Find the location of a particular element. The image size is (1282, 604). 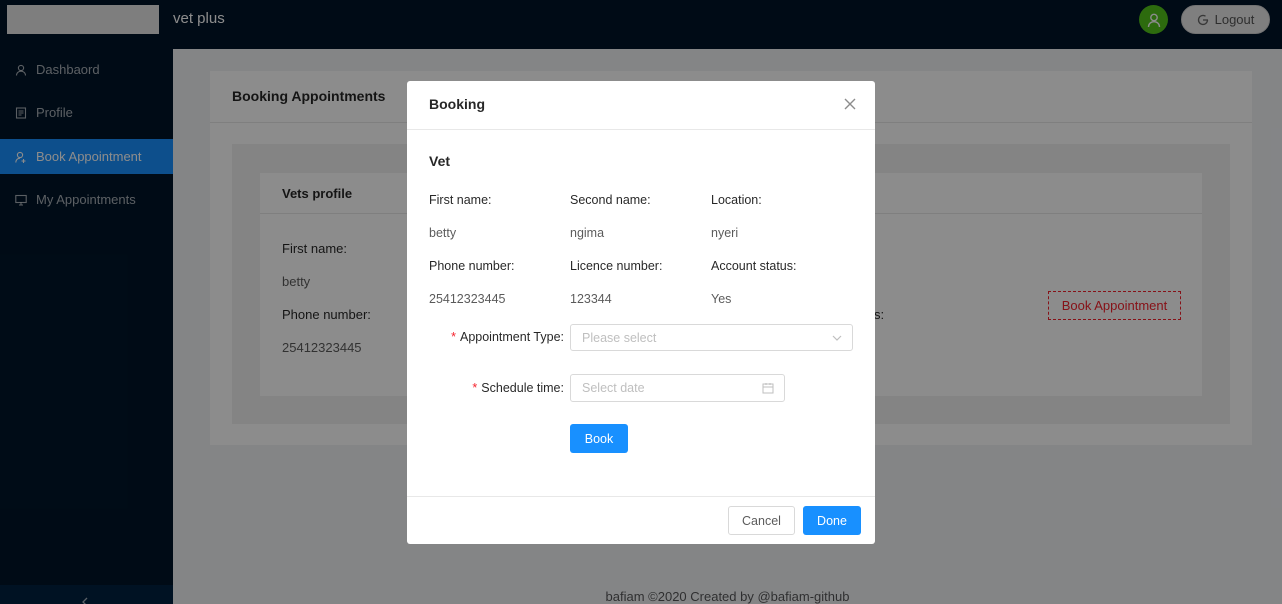

chevron-down-icon is located at coordinates (837, 338).